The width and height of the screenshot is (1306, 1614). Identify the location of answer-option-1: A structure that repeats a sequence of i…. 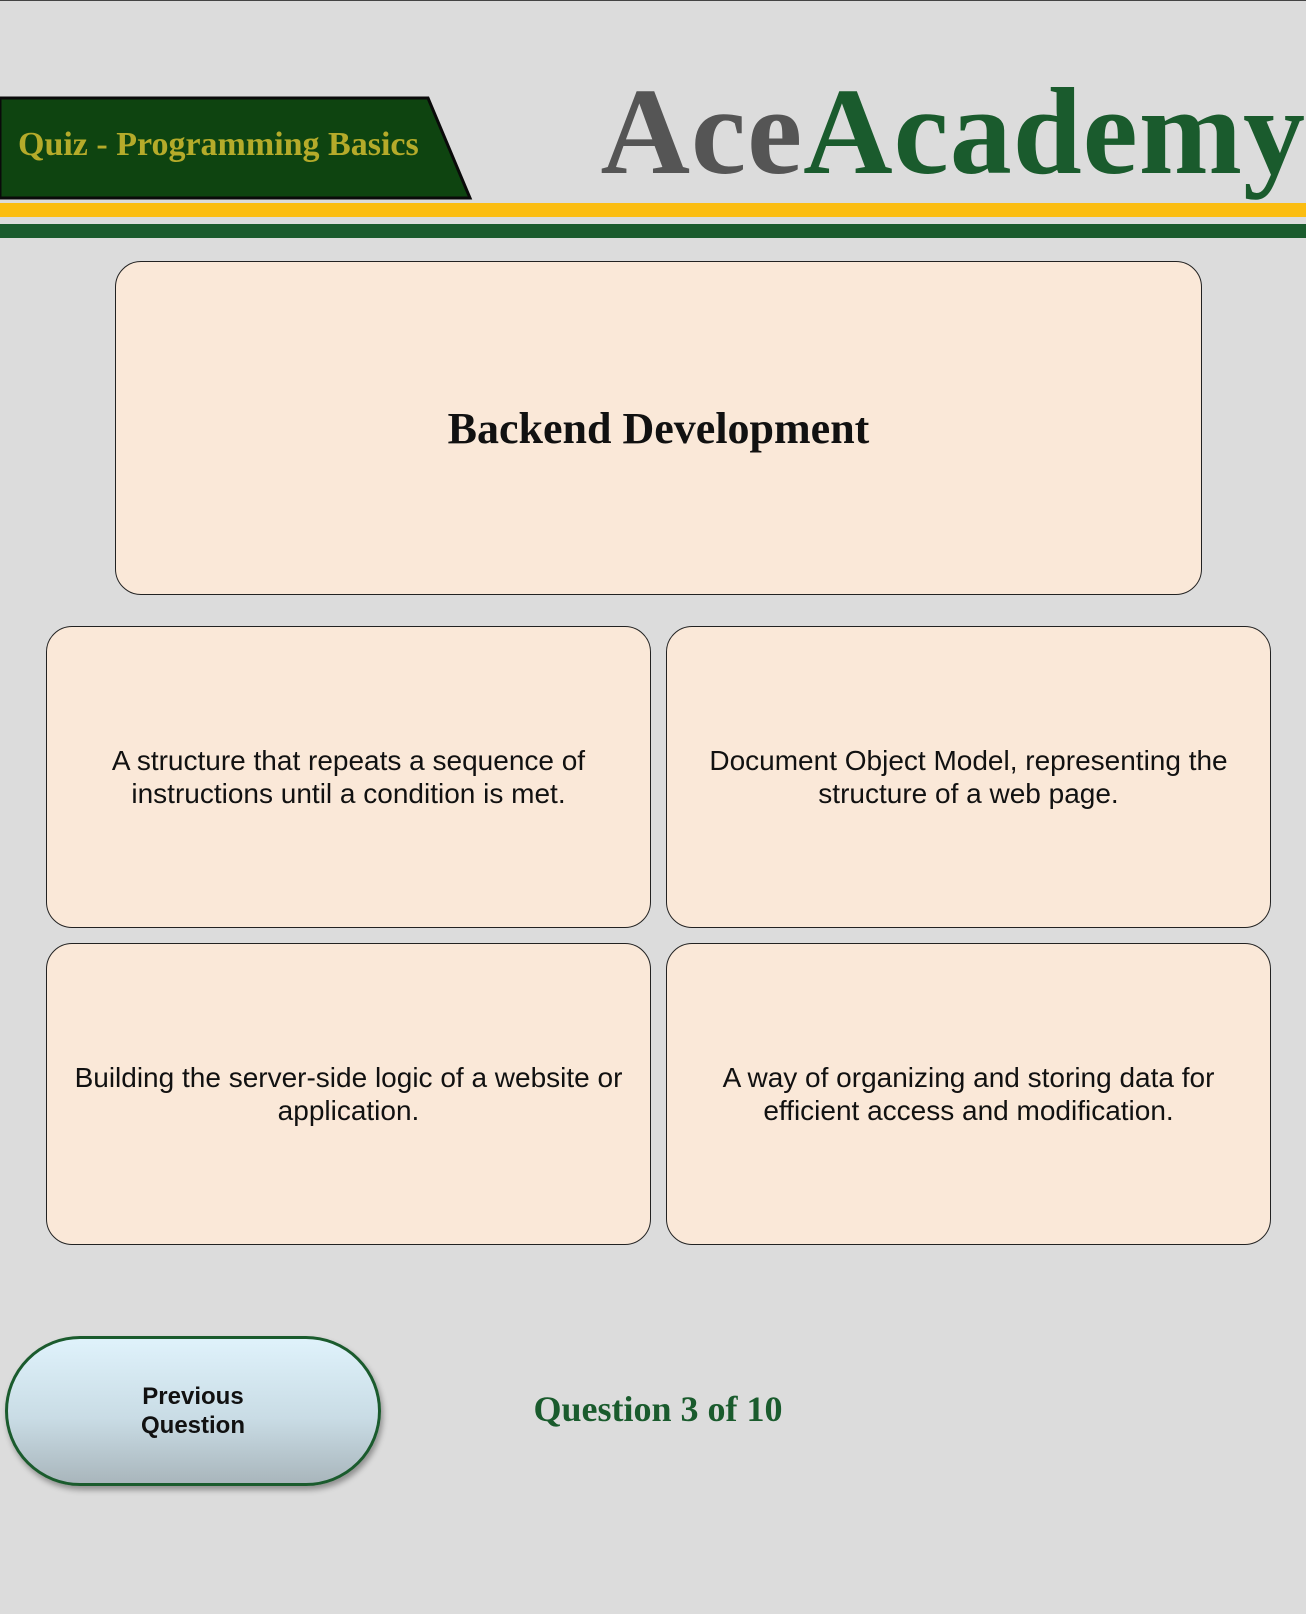
(348, 777).